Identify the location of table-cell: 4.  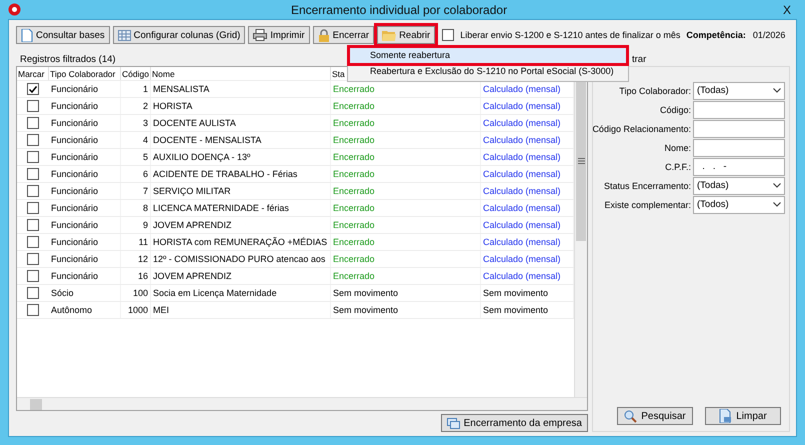
(136, 140).